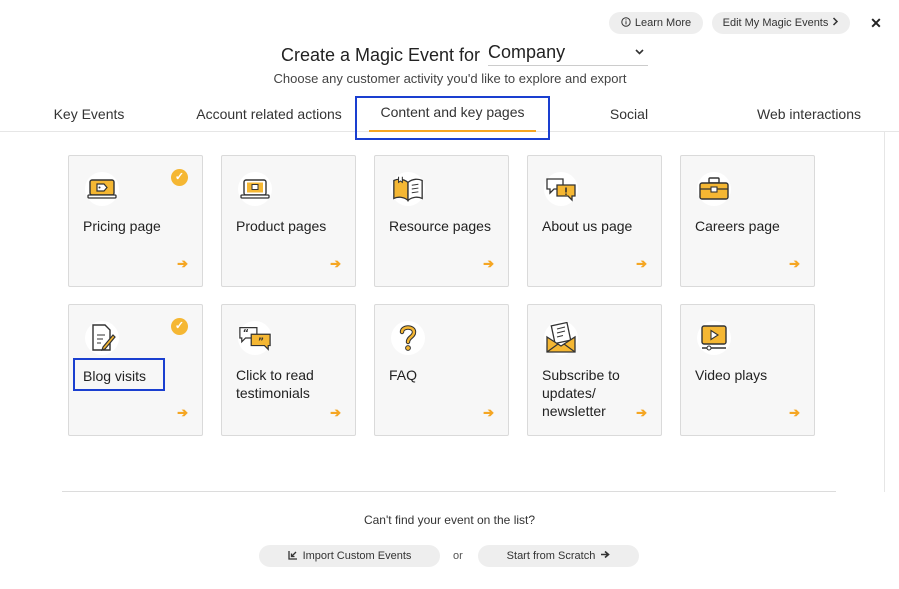 Image resolution: width=899 pixels, height=589 pixels. I want to click on card-label: FAQ, so click(403, 375).